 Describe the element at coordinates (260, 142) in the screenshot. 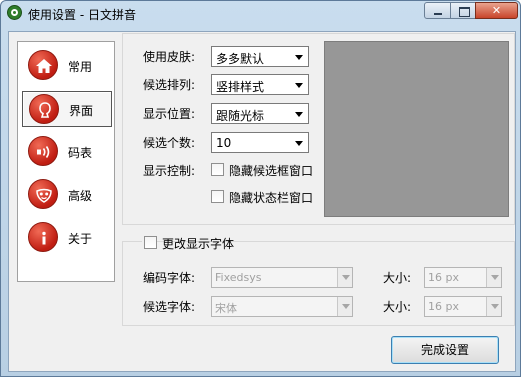

I see `count-select: 10` at that location.